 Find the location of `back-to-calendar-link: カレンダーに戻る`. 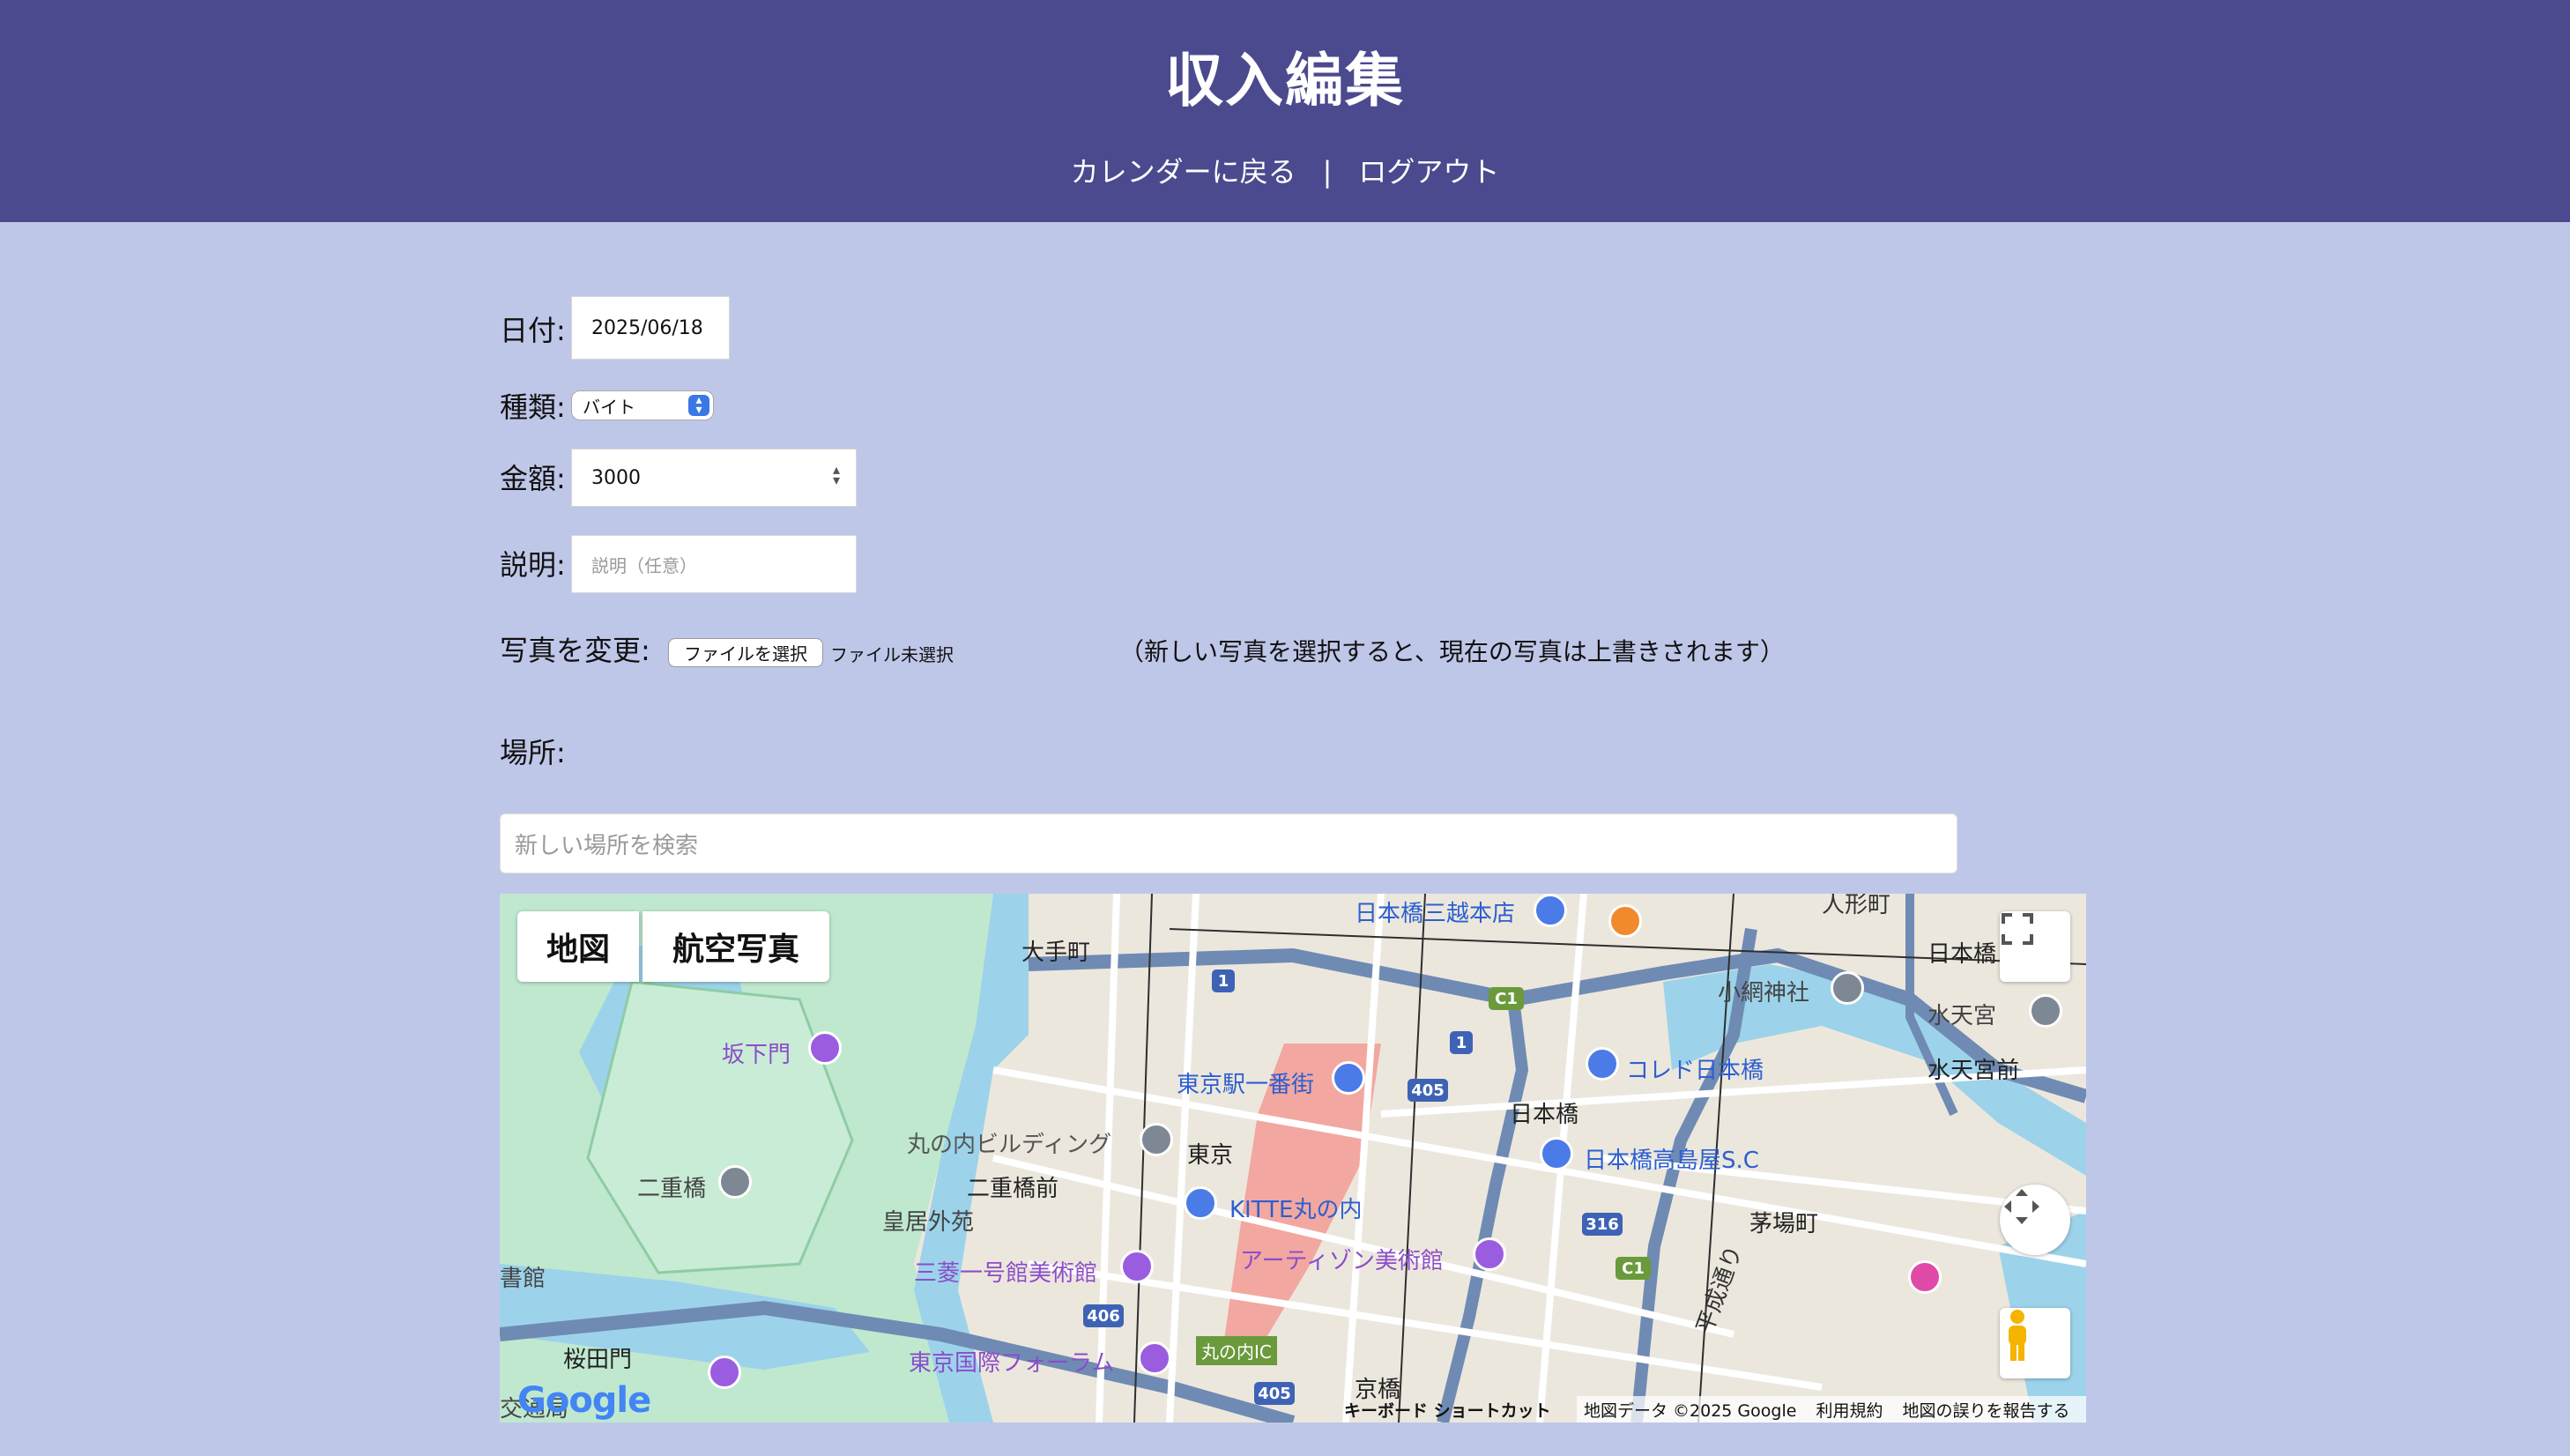

back-to-calendar-link: カレンダーに戻る is located at coordinates (1183, 172).